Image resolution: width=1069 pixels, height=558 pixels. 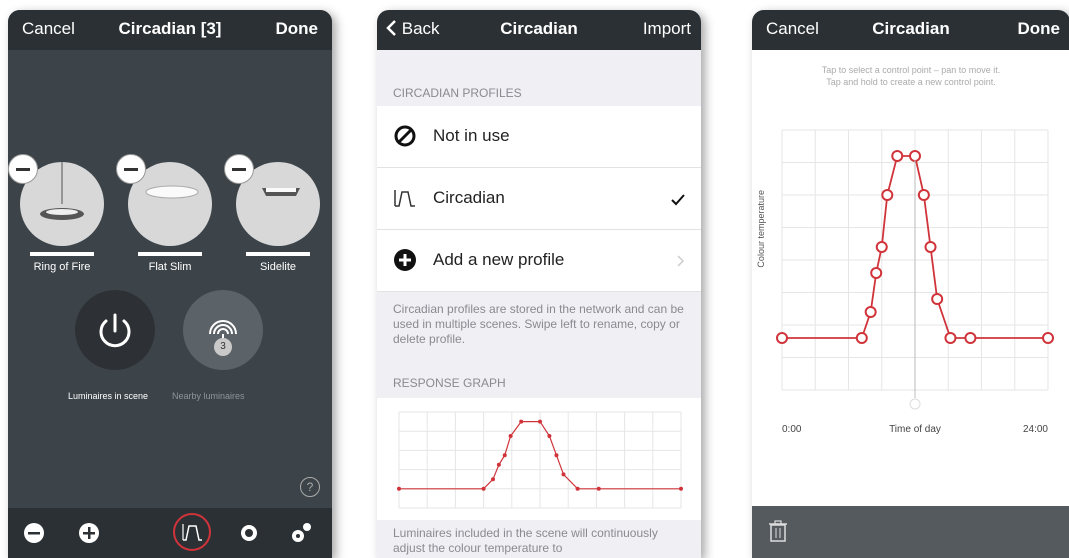 I want to click on list-item-label: Not in use, so click(x=471, y=135).